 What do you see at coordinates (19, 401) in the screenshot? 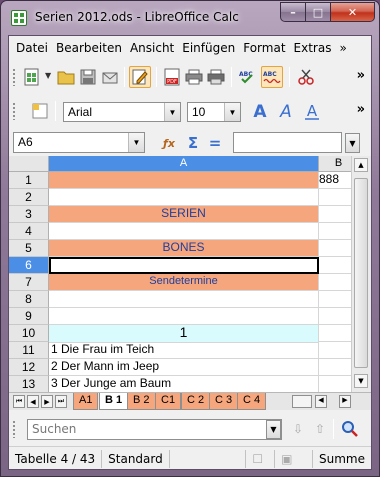
I see `first-sheet-icon: ⏮` at bounding box center [19, 401].